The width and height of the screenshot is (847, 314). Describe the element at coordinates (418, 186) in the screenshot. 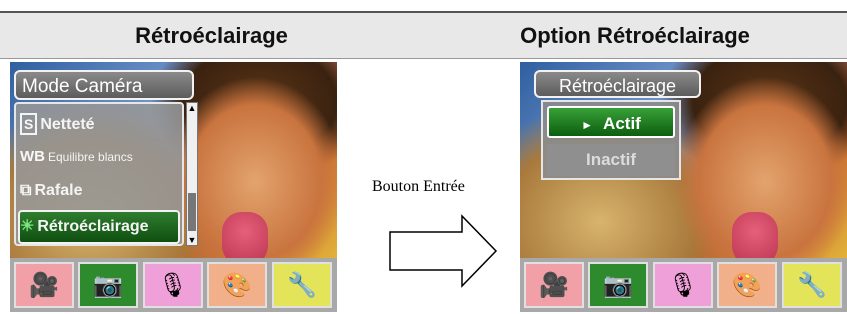

I see `arrow-label: Bouton Entrée` at that location.